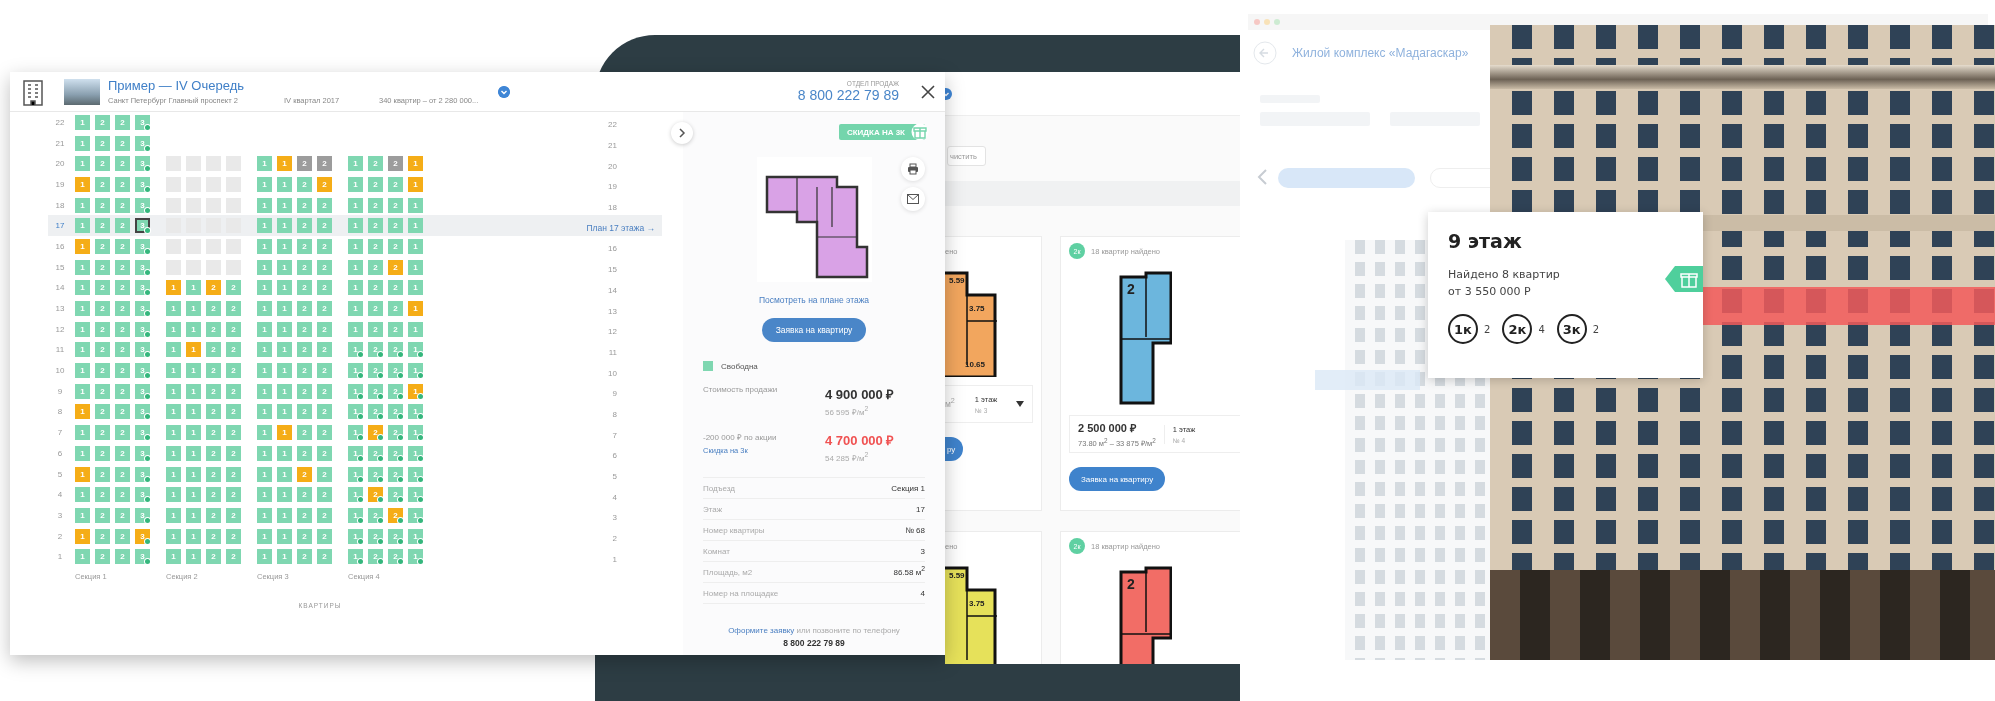 Image resolution: width=1995 pixels, height=701 pixels. What do you see at coordinates (1571, 329) in the screenshot?
I see `room-type-chip: 3к` at bounding box center [1571, 329].